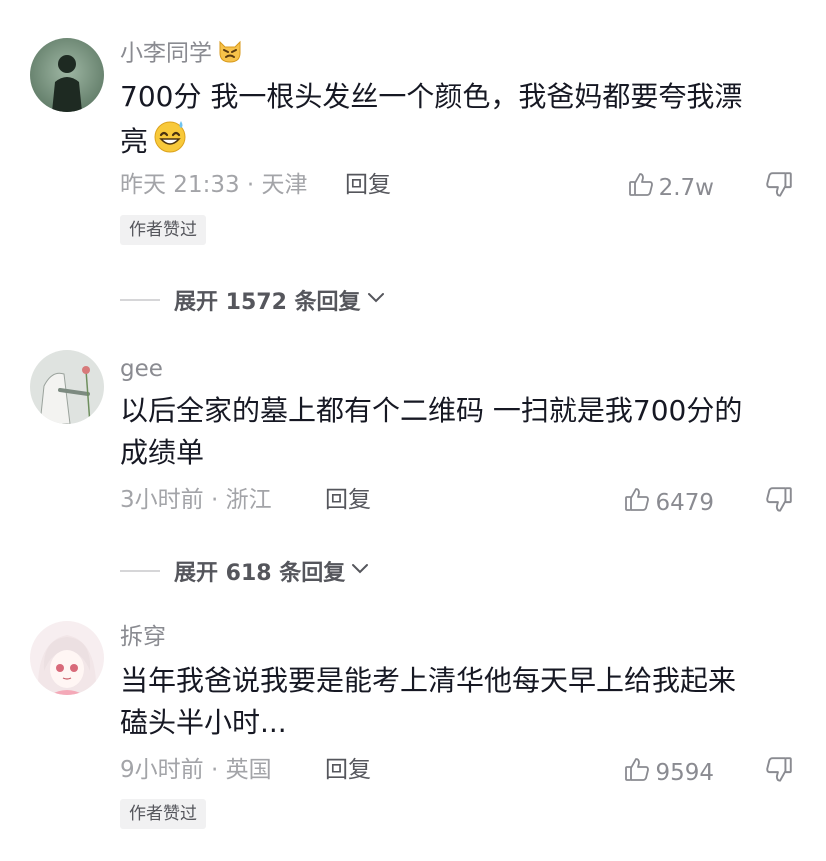 Image resolution: width=826 pixels, height=861 pixels. What do you see at coordinates (460, 121) in the screenshot?
I see `comment-text: 700分 我一根头发丝一个颜色，我爸妈都要夸我漂 亮` at bounding box center [460, 121].